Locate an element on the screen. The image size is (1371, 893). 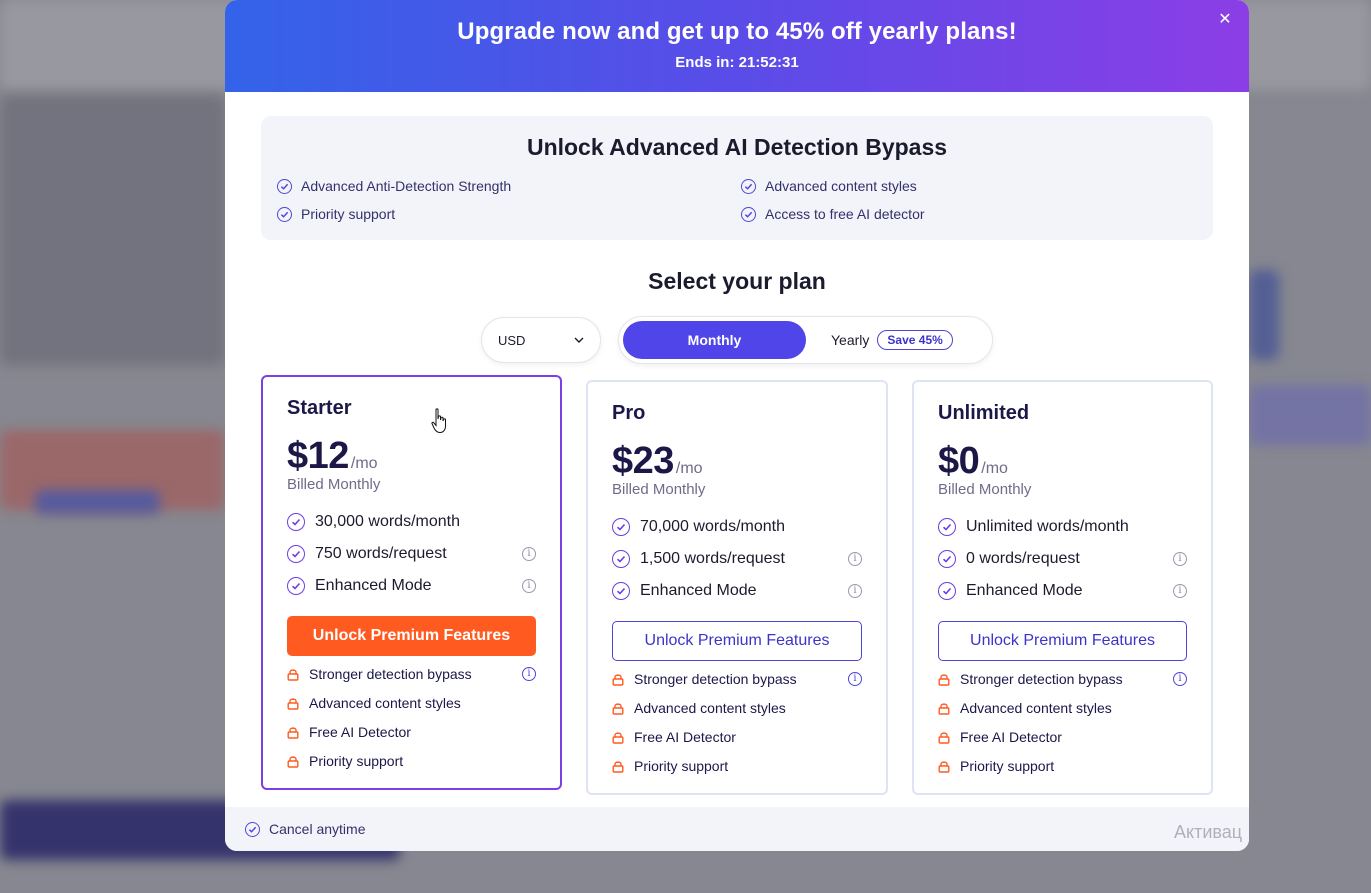
hand-cursor-icon is located at coordinates (438, 421).